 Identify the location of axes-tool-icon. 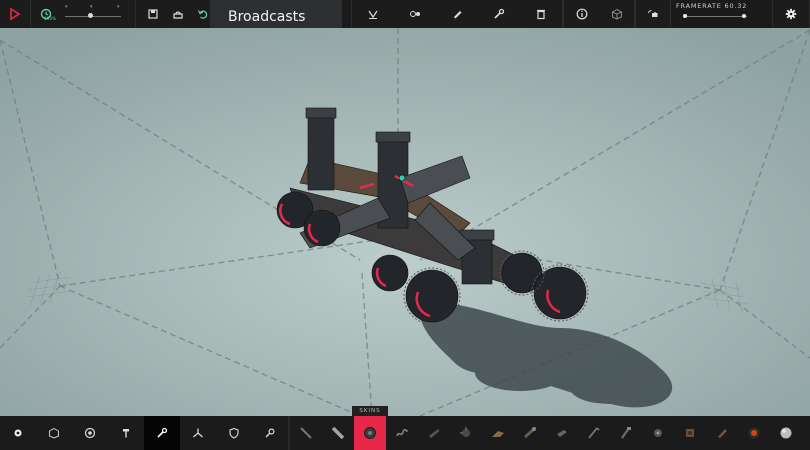
(198, 433).